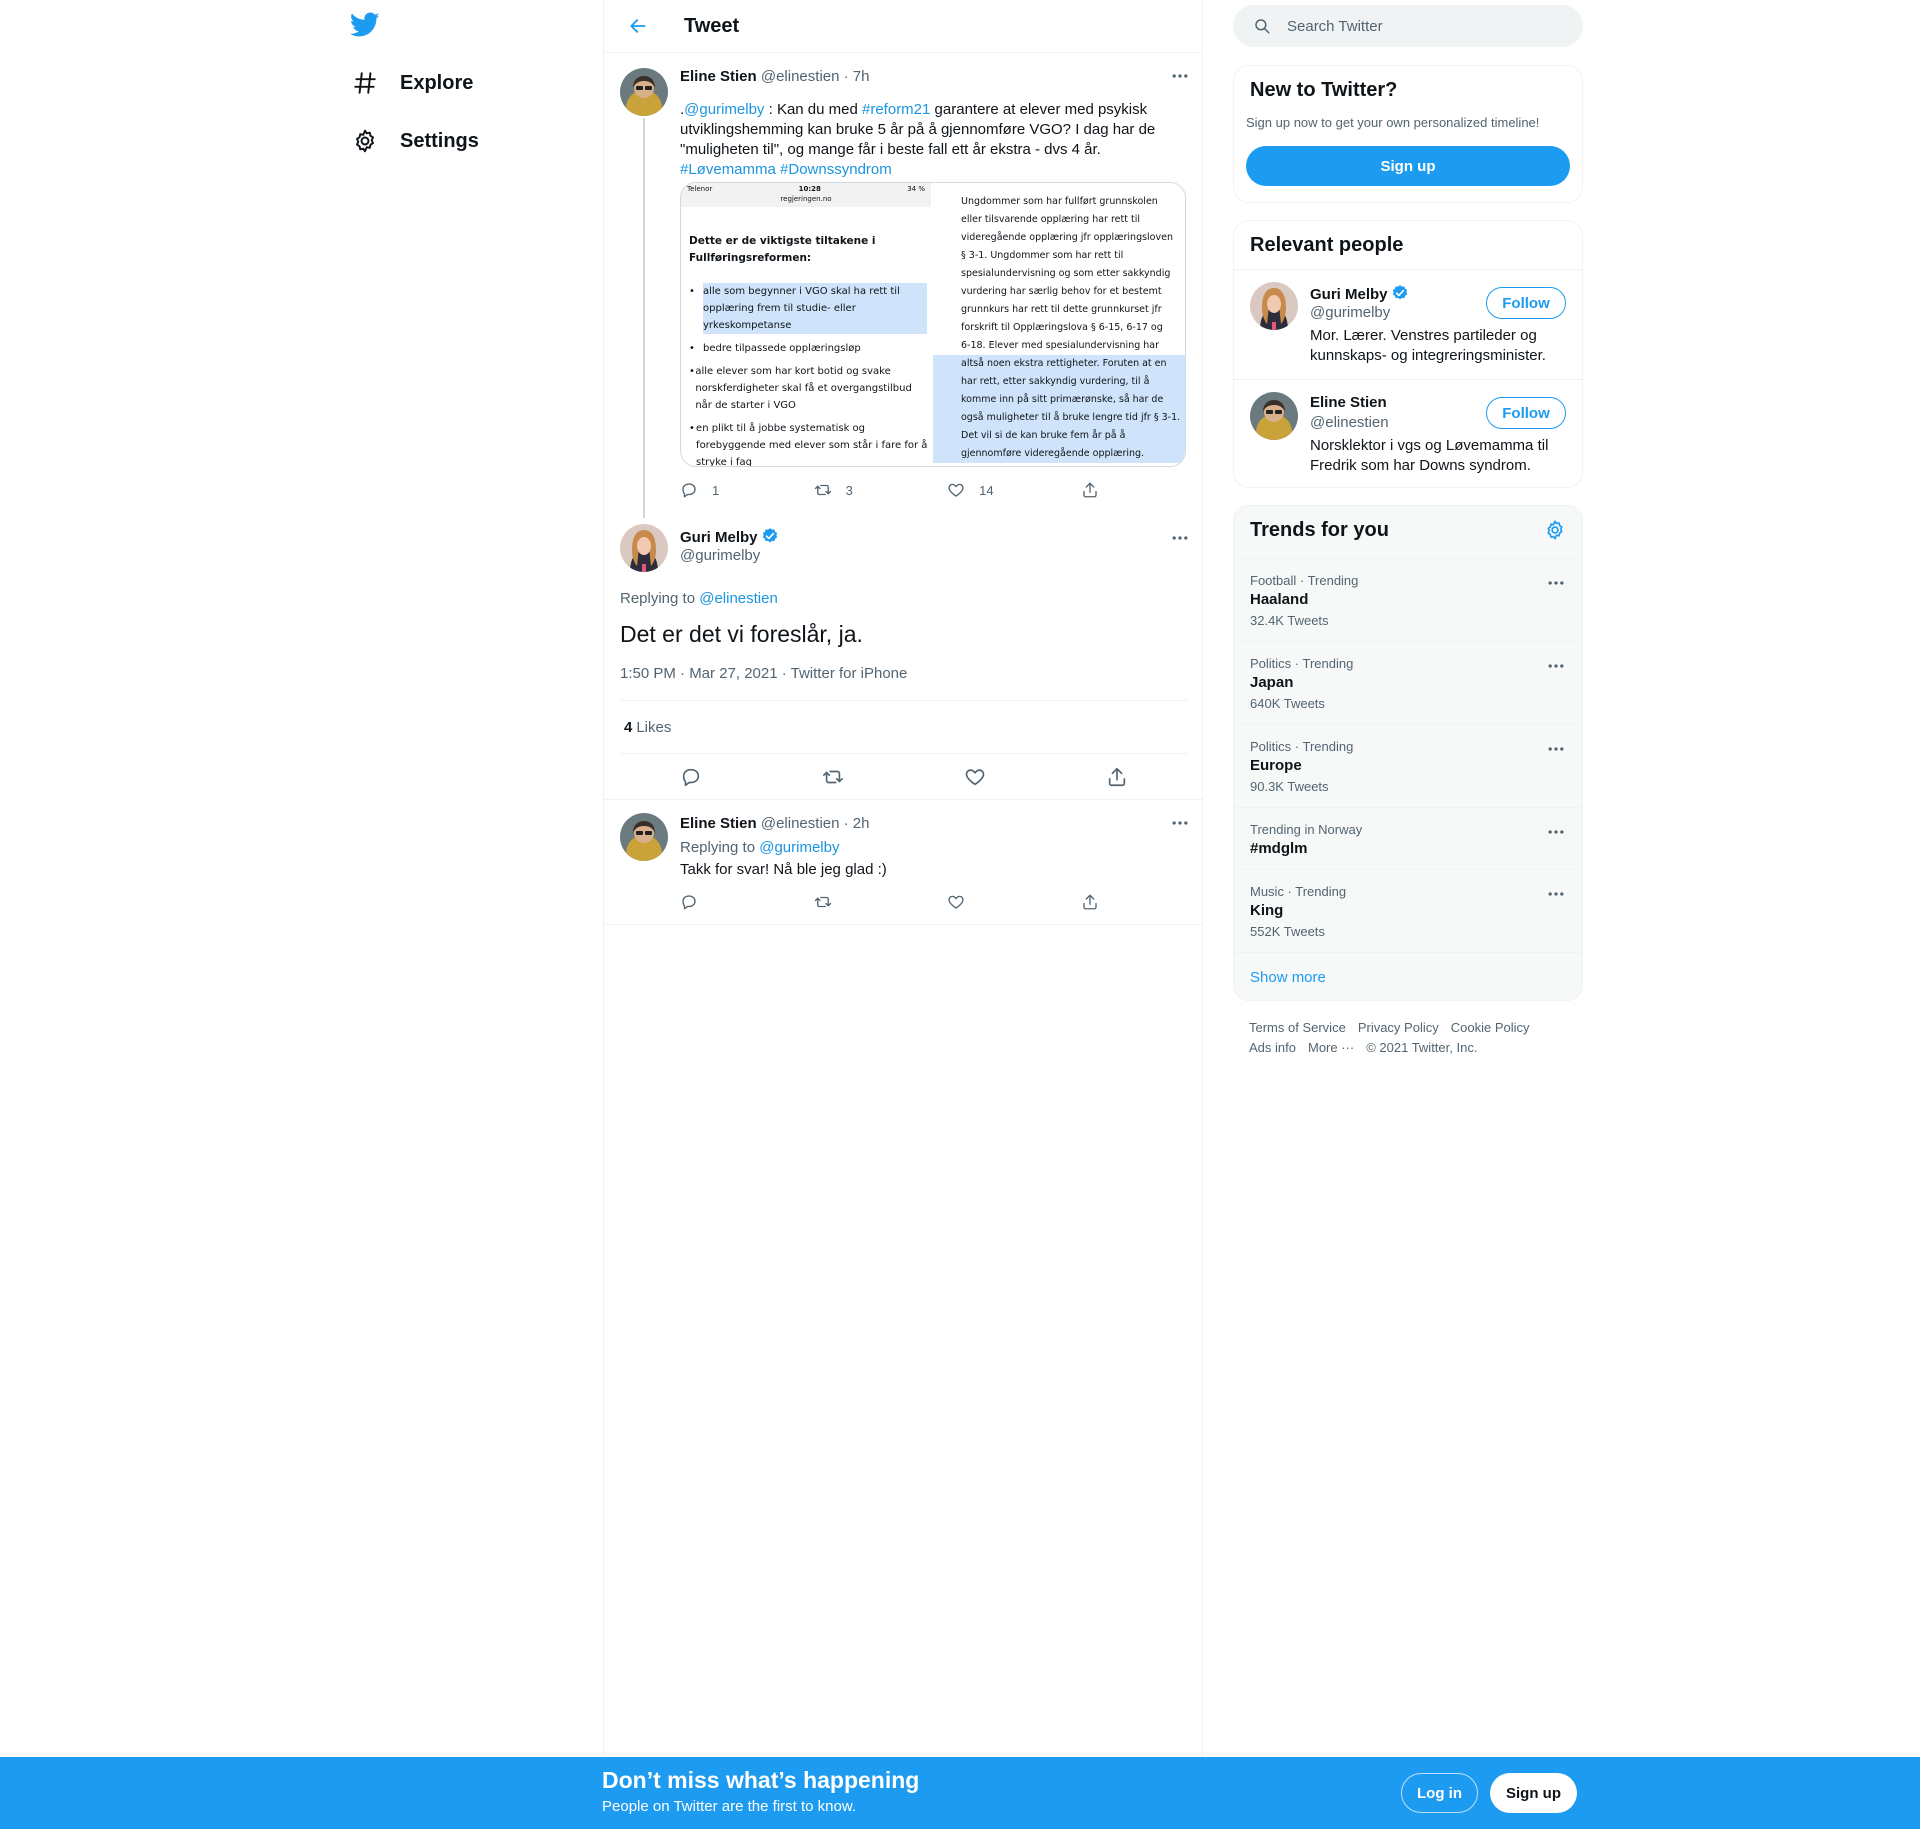 This screenshot has height=1829, width=1920. What do you see at coordinates (1422, 26) in the screenshot?
I see `search-input` at bounding box center [1422, 26].